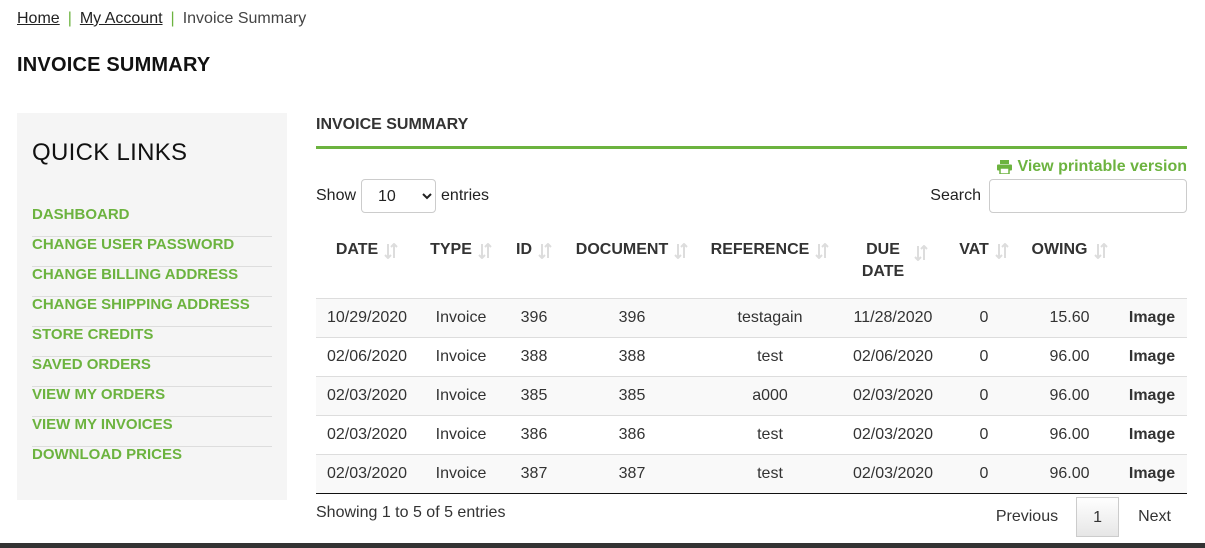 The height and width of the screenshot is (548, 1205). I want to click on column-header-actions, so click(1152, 260).